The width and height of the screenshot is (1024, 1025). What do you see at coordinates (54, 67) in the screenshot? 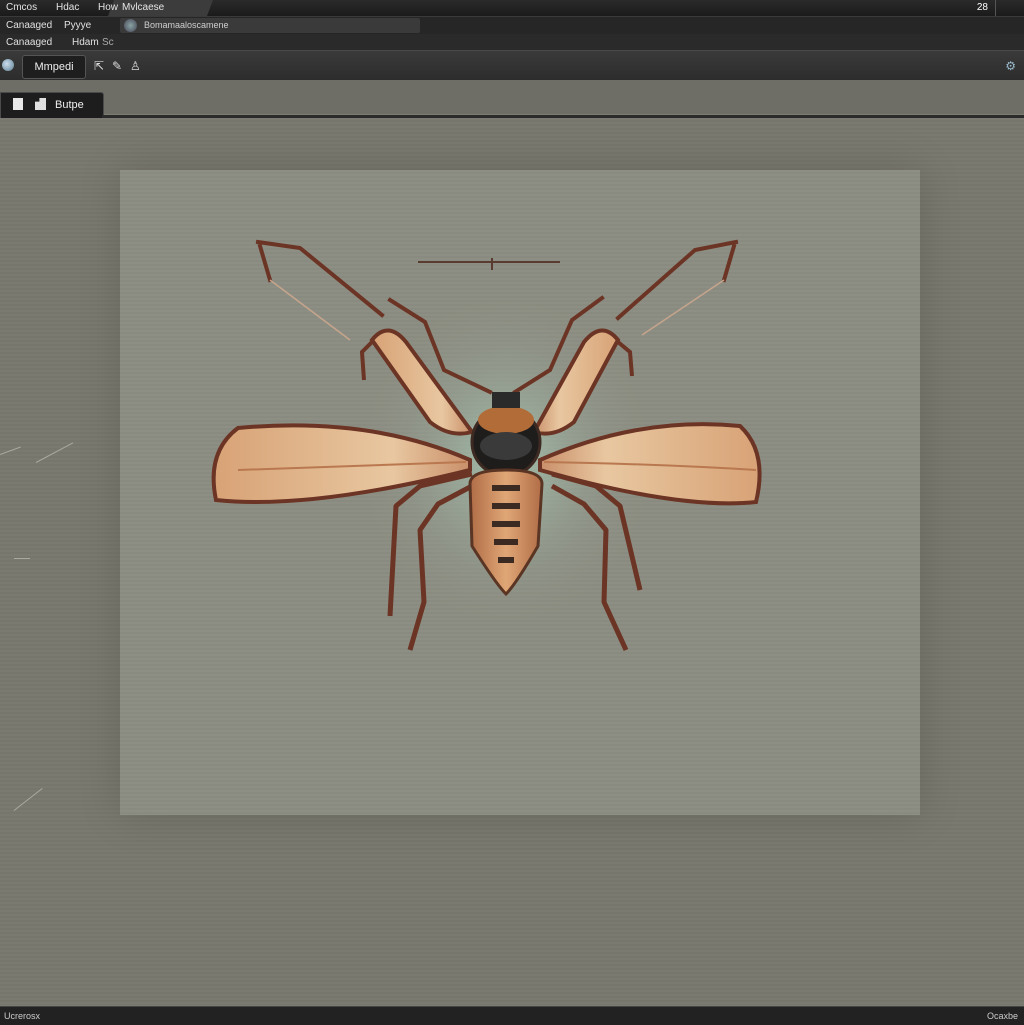
I see `tool-tab: Mmpedi` at bounding box center [54, 67].